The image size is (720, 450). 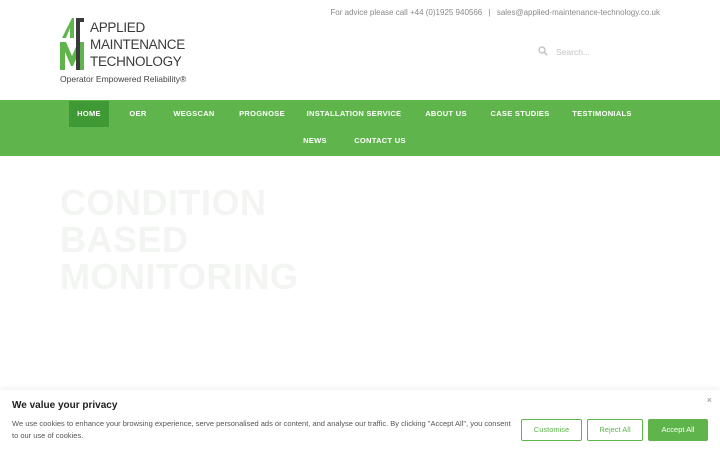 I want to click on nav-item-about-us: ABOUT US, so click(x=446, y=114).